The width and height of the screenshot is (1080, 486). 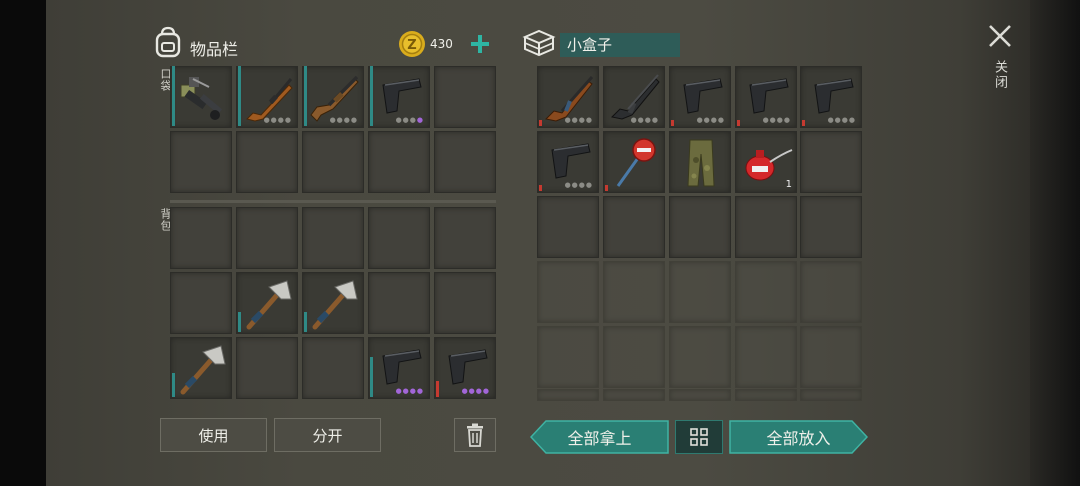 I want to click on take-all-label: 全部拿上, so click(x=599, y=438).